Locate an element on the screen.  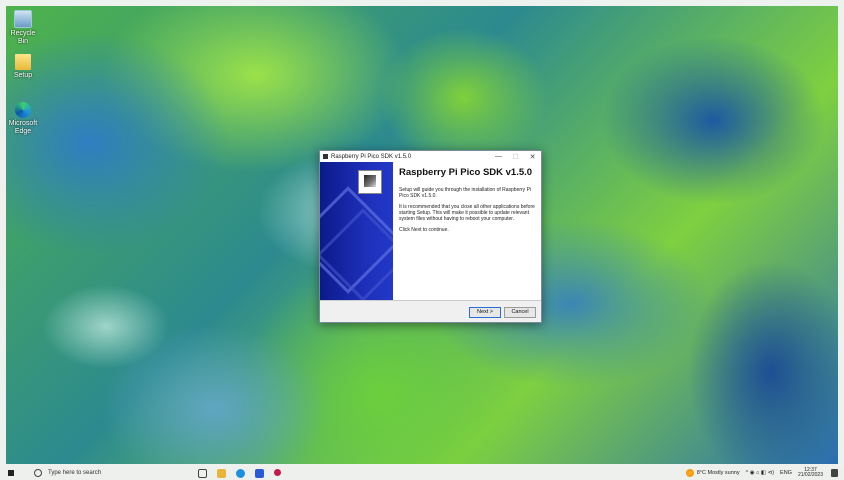
clock: 12:37 21/02/2023 is located at coordinates (810, 473).